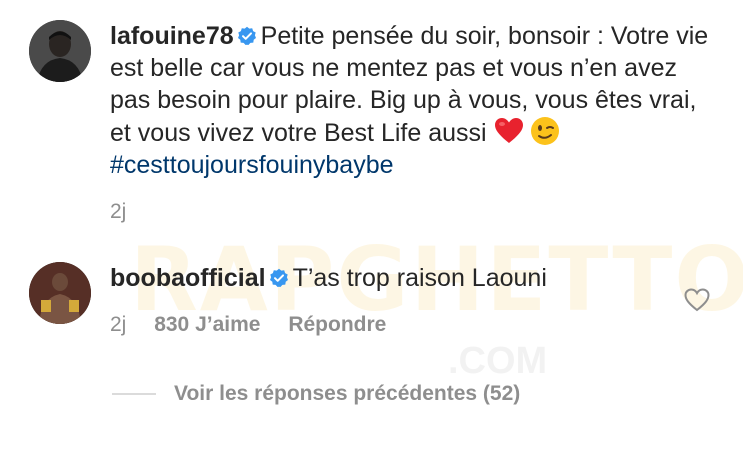  I want to click on username-boobaofficial: boobaofficial, so click(188, 278).